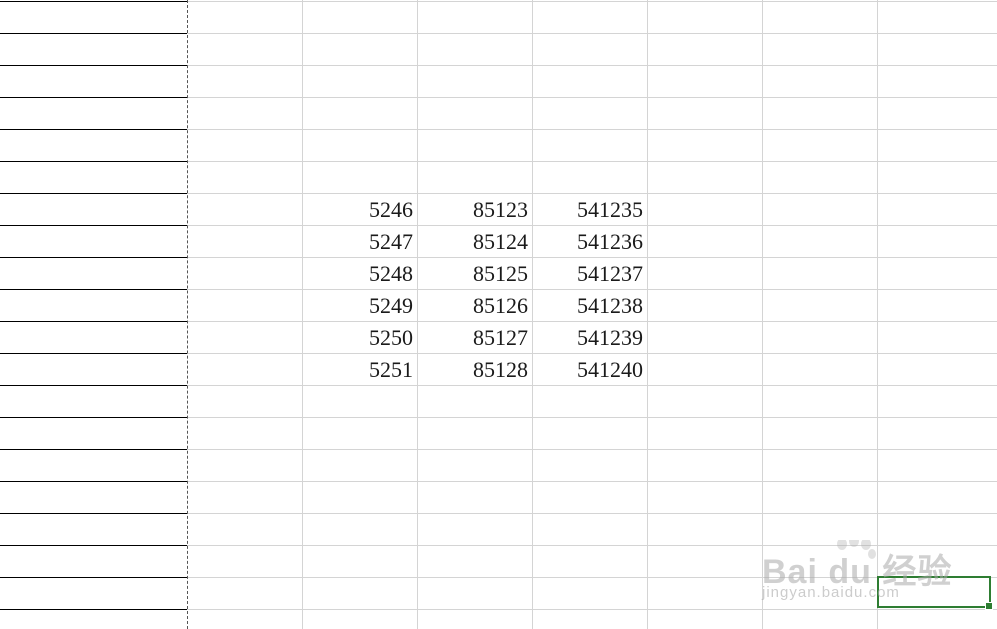 This screenshot has height=629, width=997. What do you see at coordinates (359, 209) in the screenshot?
I see `table-cell: 5246` at bounding box center [359, 209].